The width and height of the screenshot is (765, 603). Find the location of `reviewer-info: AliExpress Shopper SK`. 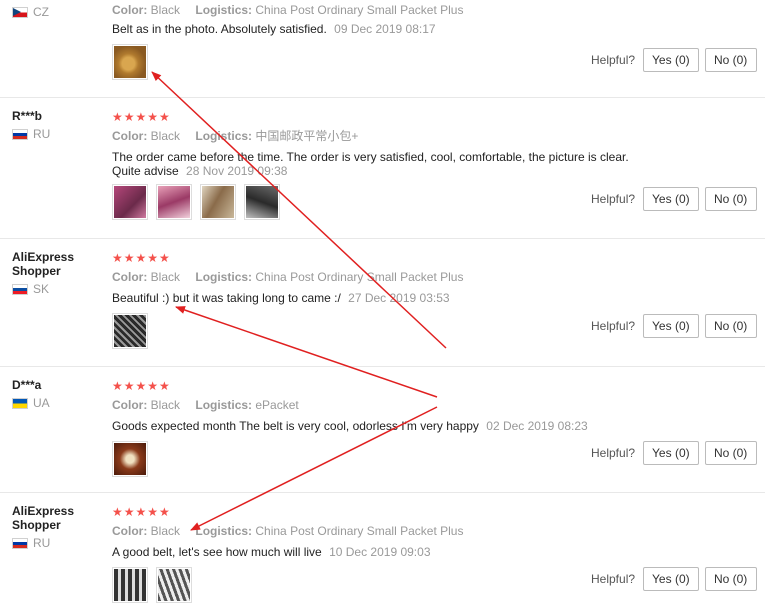

reviewer-info: AliExpress Shopper SK is located at coordinates (58, 273).